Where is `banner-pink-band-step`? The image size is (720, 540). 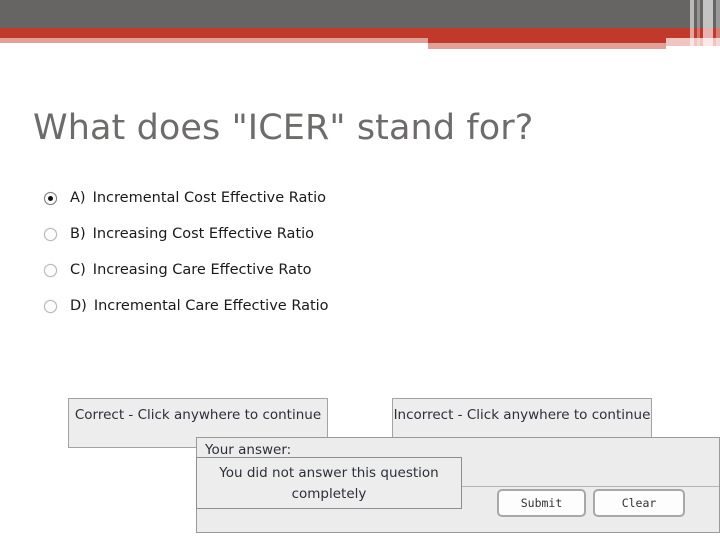 banner-pink-band-step is located at coordinates (547, 46).